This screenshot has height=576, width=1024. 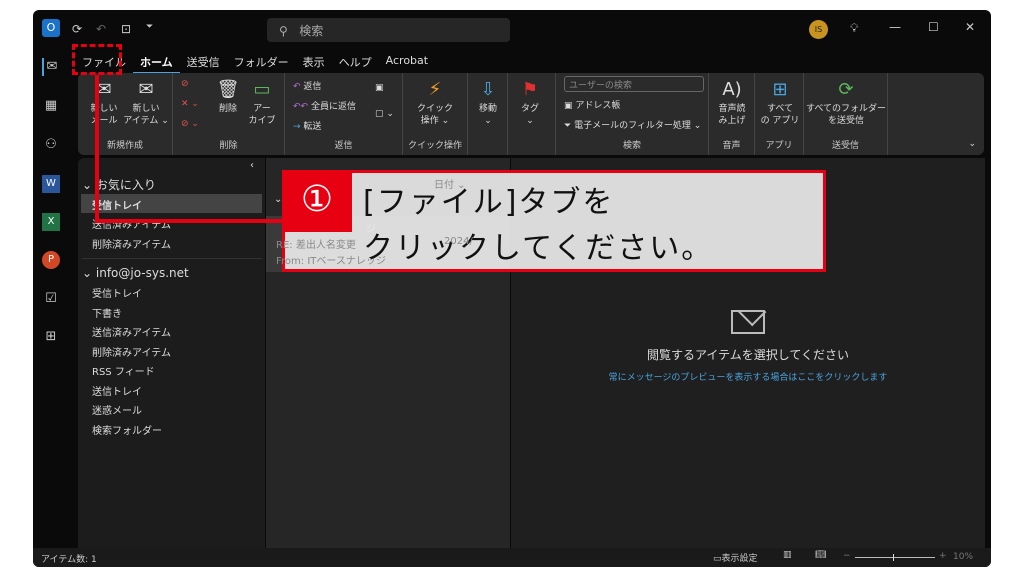 I want to click on group-delete: ⊘ ✕ ⌄ ⊘ ⌄ 🗑︎ 削除 ▭ アー カイブ 削除, so click(x=229, y=114).